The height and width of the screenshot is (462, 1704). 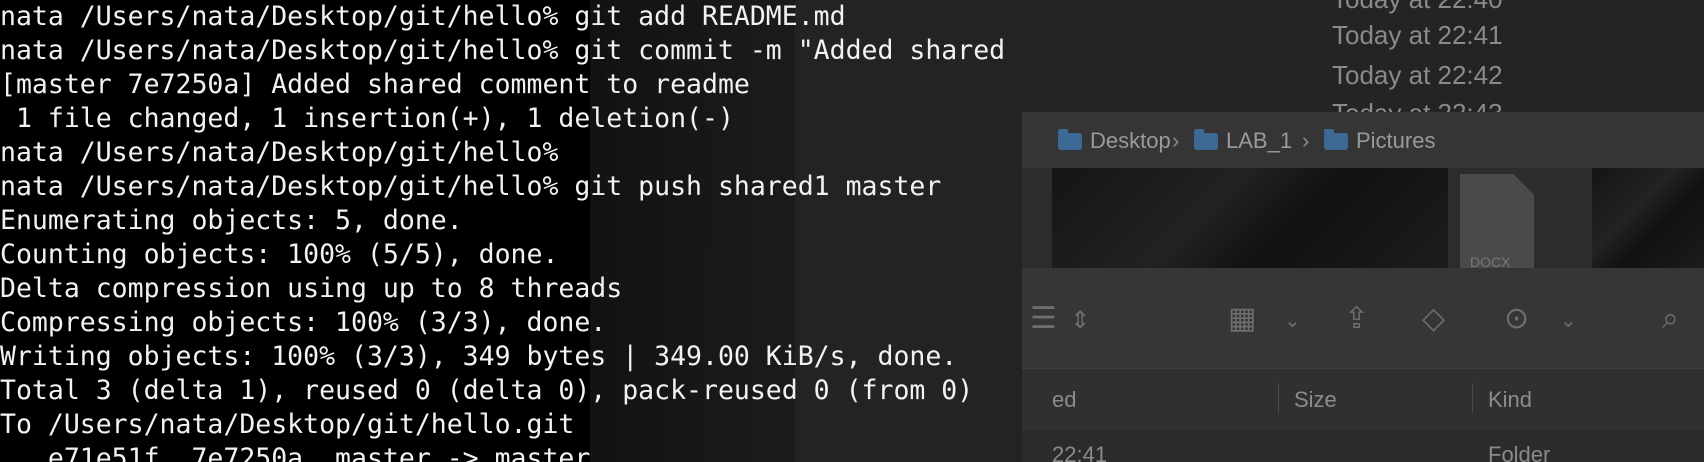 What do you see at coordinates (1510, 400) in the screenshot?
I see `column-kind: Kind` at bounding box center [1510, 400].